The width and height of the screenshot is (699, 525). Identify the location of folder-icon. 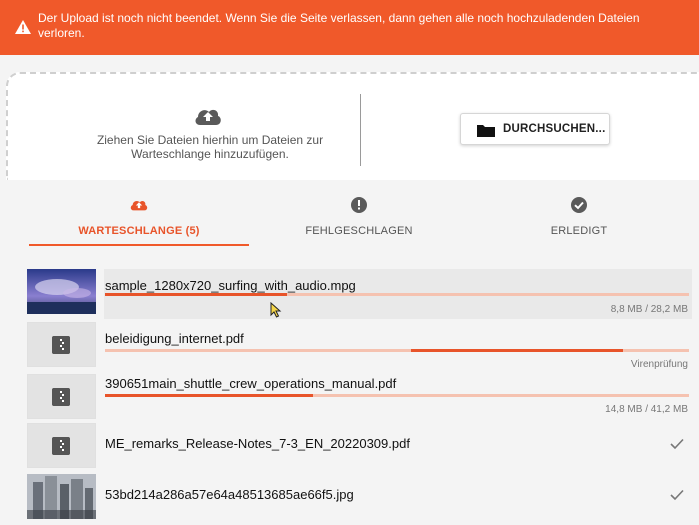
(486, 131).